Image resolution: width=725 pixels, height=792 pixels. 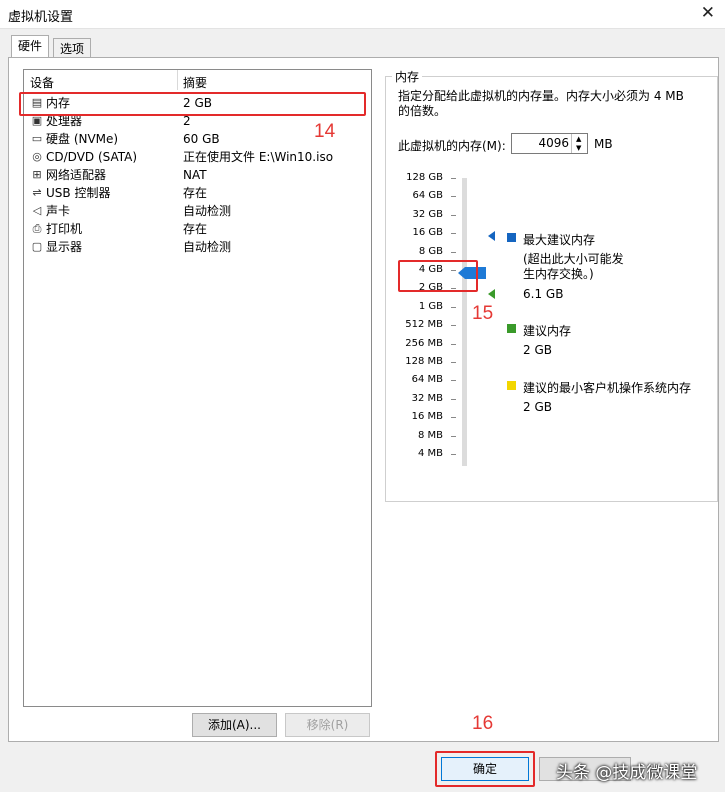 What do you see at coordinates (64, 247) in the screenshot?
I see `device-name: 显示器` at bounding box center [64, 247].